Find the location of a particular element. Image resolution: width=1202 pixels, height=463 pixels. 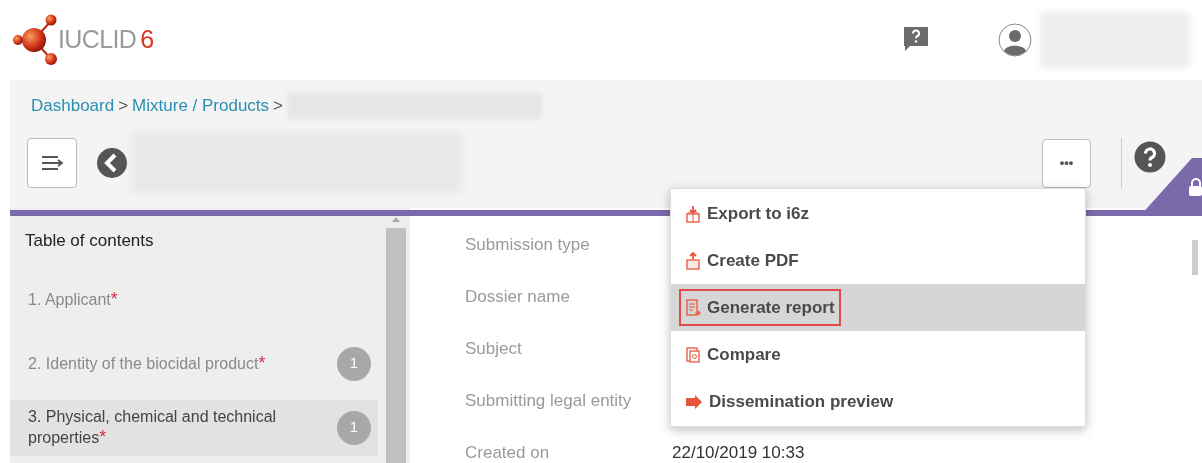

logo: IUCLID 6 is located at coordinates (83, 40).